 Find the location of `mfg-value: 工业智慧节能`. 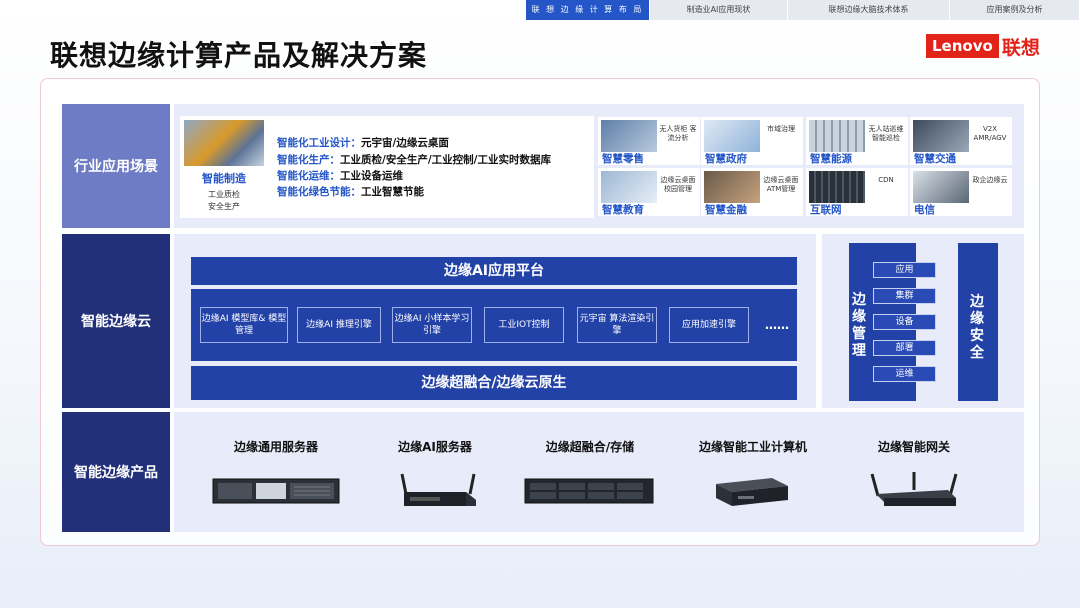

mfg-value: 工业智慧节能 is located at coordinates (392, 192).